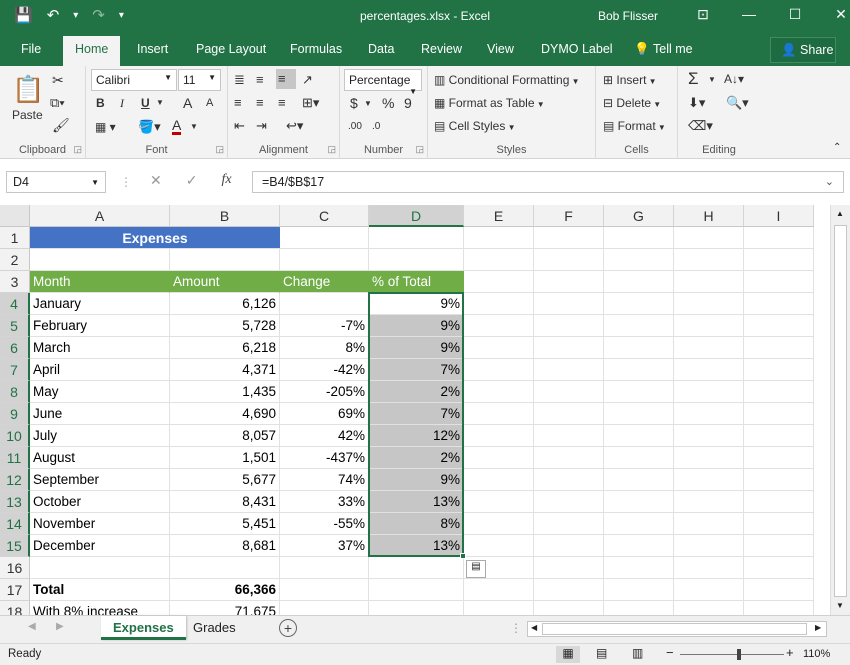 The width and height of the screenshot is (850, 665). I want to click on tab-file: File, so click(31, 49).